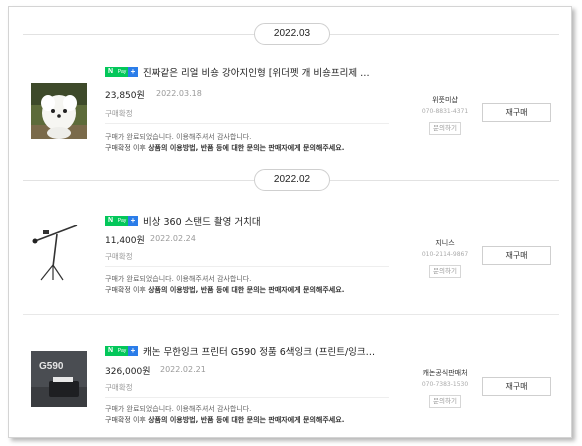  What do you see at coordinates (445, 254) in the screenshot?
I see `seller-phone: 010-2114-9867` at bounding box center [445, 254].